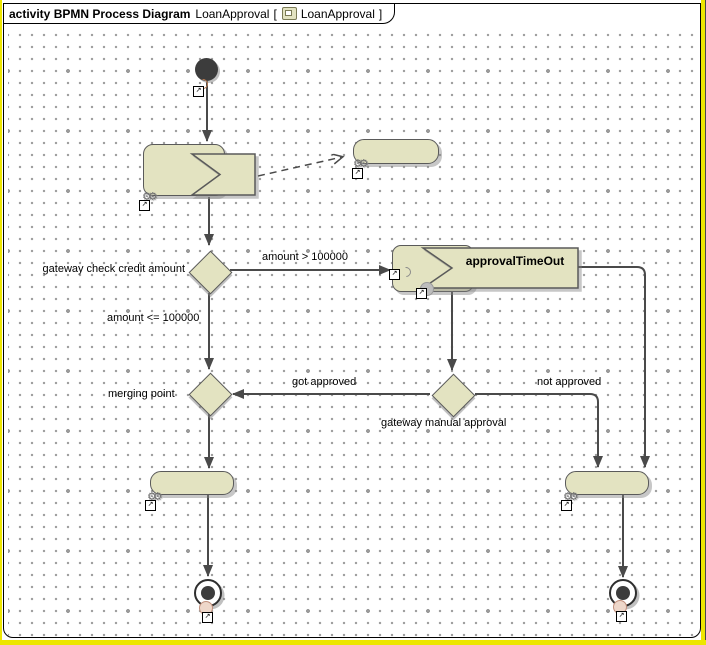 The image size is (706, 645). What do you see at coordinates (443, 423) in the screenshot?
I see `label-manual-gateway: gateway manual approval` at bounding box center [443, 423].